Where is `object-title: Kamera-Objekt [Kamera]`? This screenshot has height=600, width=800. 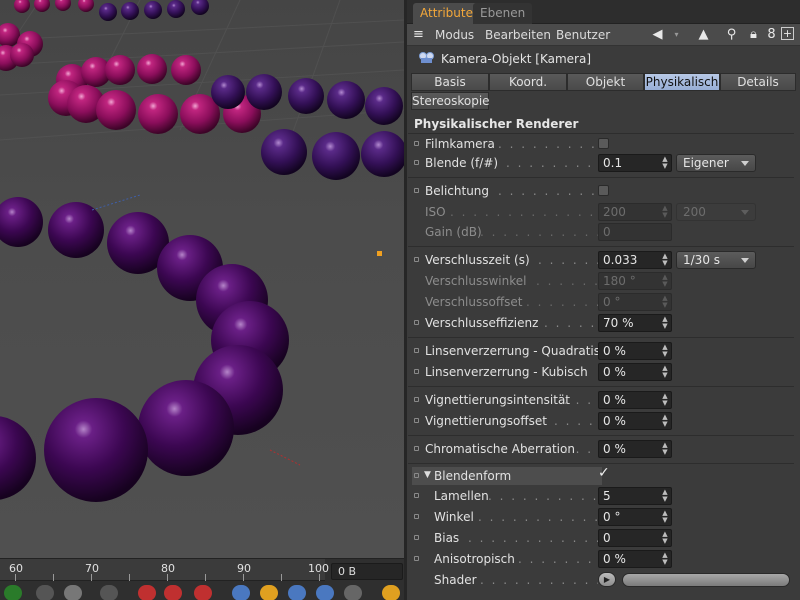 object-title: Kamera-Objekt [Kamera] is located at coordinates (516, 59).